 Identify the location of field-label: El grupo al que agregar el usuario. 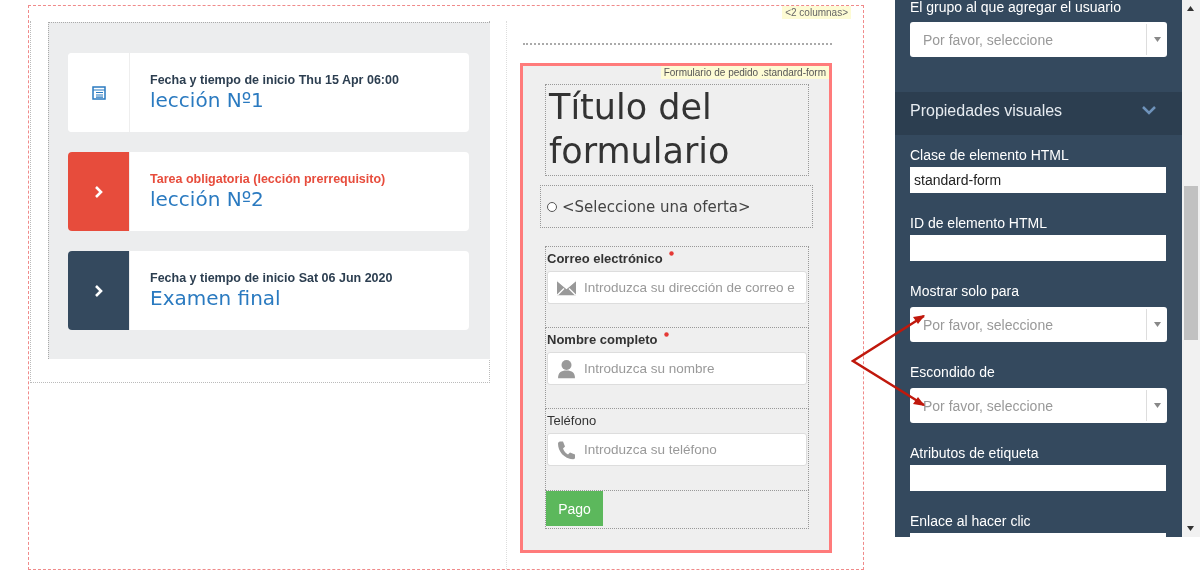
(1016, 7).